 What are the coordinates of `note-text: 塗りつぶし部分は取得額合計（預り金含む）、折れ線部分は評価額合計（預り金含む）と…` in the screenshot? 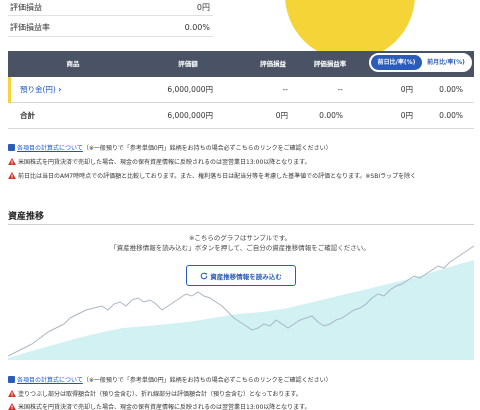 It's located at (160, 394).